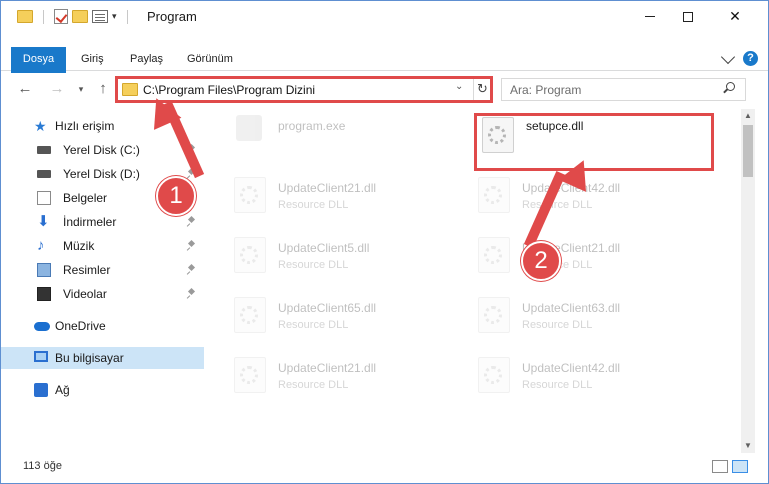  Describe the element at coordinates (748, 116) in the screenshot. I see `scroll-up-icon: ▲` at that location.